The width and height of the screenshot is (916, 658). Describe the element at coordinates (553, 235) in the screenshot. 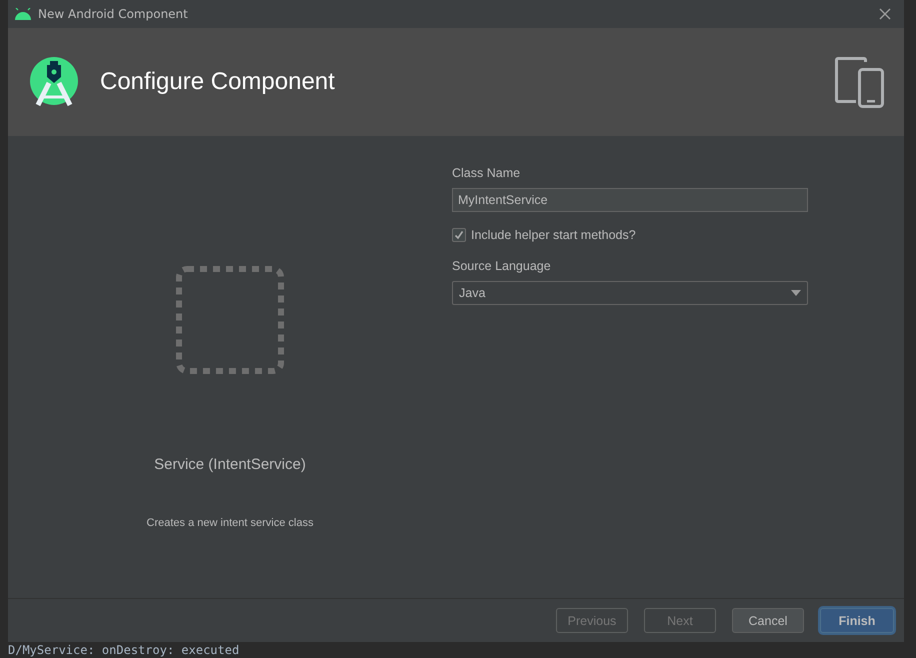

I see `helper-methods-label: Include helper start methods?` at that location.